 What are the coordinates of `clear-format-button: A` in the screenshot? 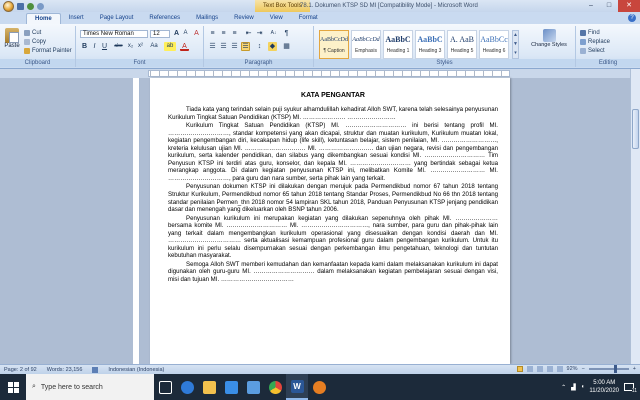 It's located at (196, 33).